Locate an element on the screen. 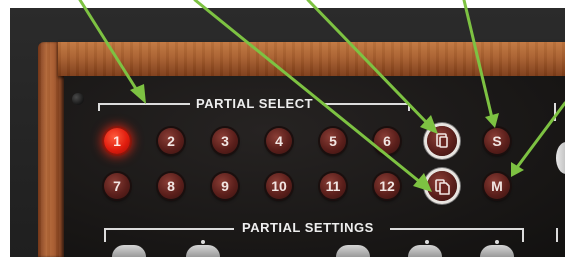  partial-button-10: 10 is located at coordinates (279, 186).